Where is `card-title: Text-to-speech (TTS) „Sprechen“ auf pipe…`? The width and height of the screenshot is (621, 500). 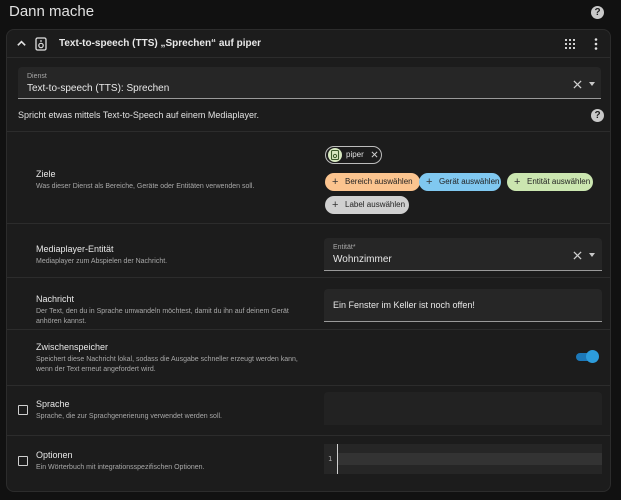
card-title: Text-to-speech (TTS) „Sprechen“ auf pipe… is located at coordinates (160, 43).